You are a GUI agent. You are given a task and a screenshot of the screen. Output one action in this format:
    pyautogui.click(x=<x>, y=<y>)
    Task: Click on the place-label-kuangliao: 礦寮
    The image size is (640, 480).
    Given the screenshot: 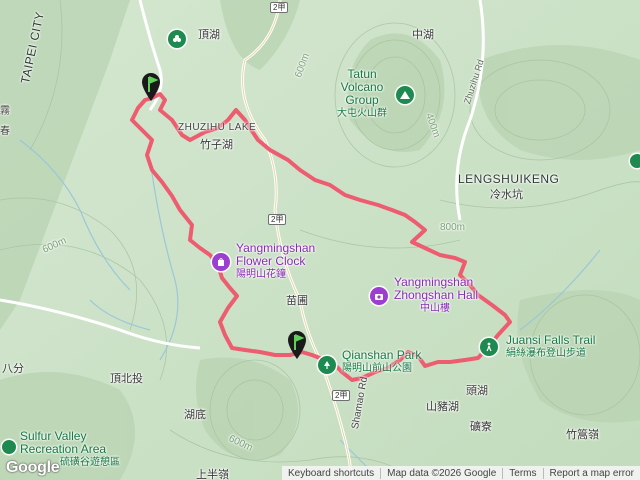 What is the action you would take?
    pyautogui.click(x=481, y=427)
    